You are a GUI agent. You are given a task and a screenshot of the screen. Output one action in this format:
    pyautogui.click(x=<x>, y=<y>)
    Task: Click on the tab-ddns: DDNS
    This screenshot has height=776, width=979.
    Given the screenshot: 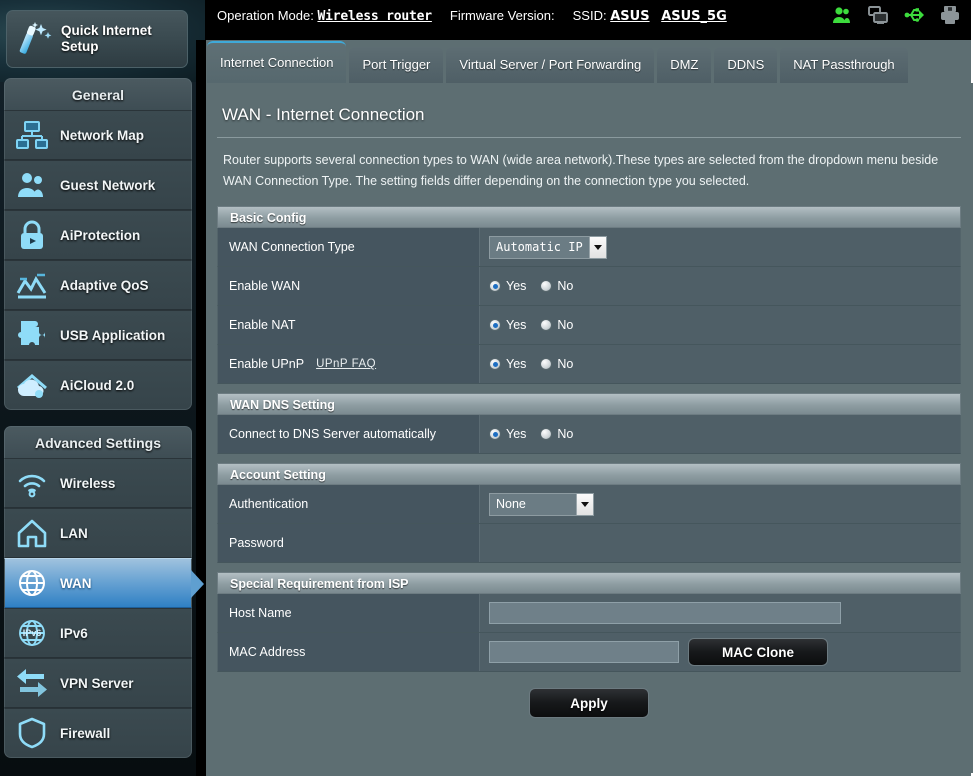 What is the action you would take?
    pyautogui.click(x=746, y=65)
    